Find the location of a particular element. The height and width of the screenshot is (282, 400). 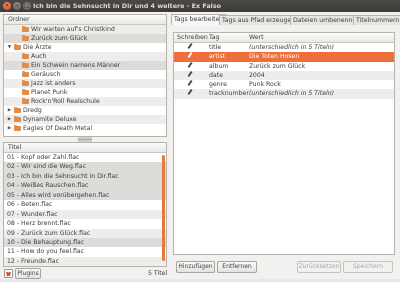

file-list-scrollbar is located at coordinates (163, 208).